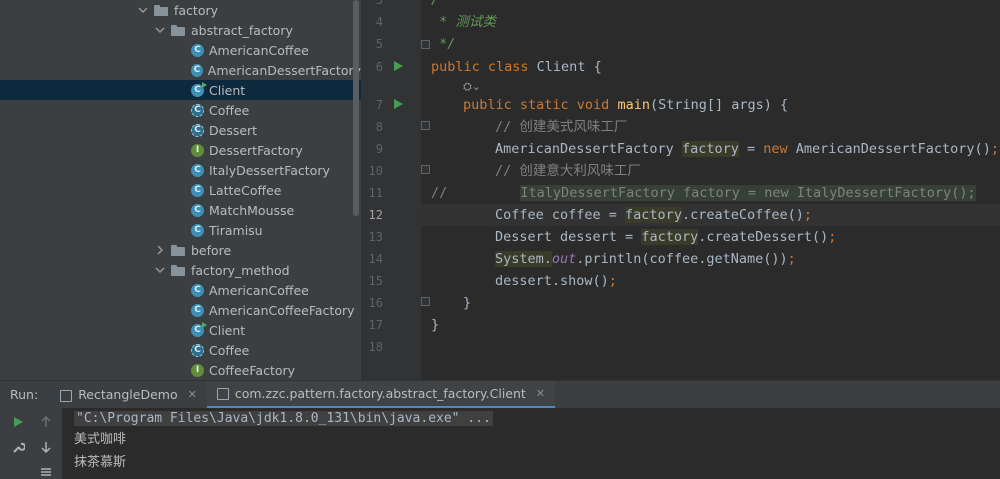  What do you see at coordinates (180, 110) in the screenshot?
I see `tree-item-coffee: C Coffee` at bounding box center [180, 110].